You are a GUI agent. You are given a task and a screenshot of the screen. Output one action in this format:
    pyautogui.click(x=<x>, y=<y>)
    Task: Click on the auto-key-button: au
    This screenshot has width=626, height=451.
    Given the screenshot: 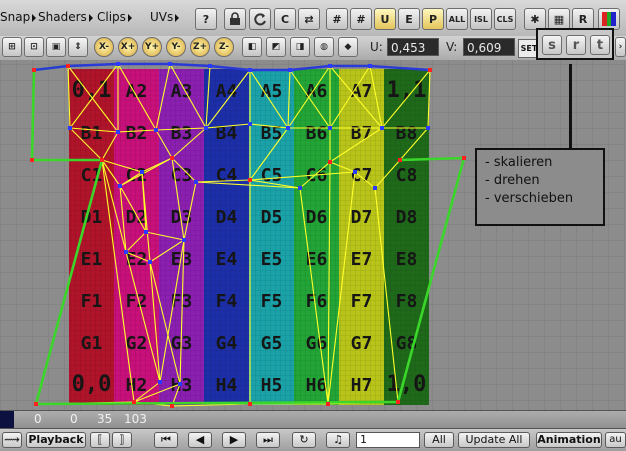 What is the action you would take?
    pyautogui.click(x=615, y=440)
    